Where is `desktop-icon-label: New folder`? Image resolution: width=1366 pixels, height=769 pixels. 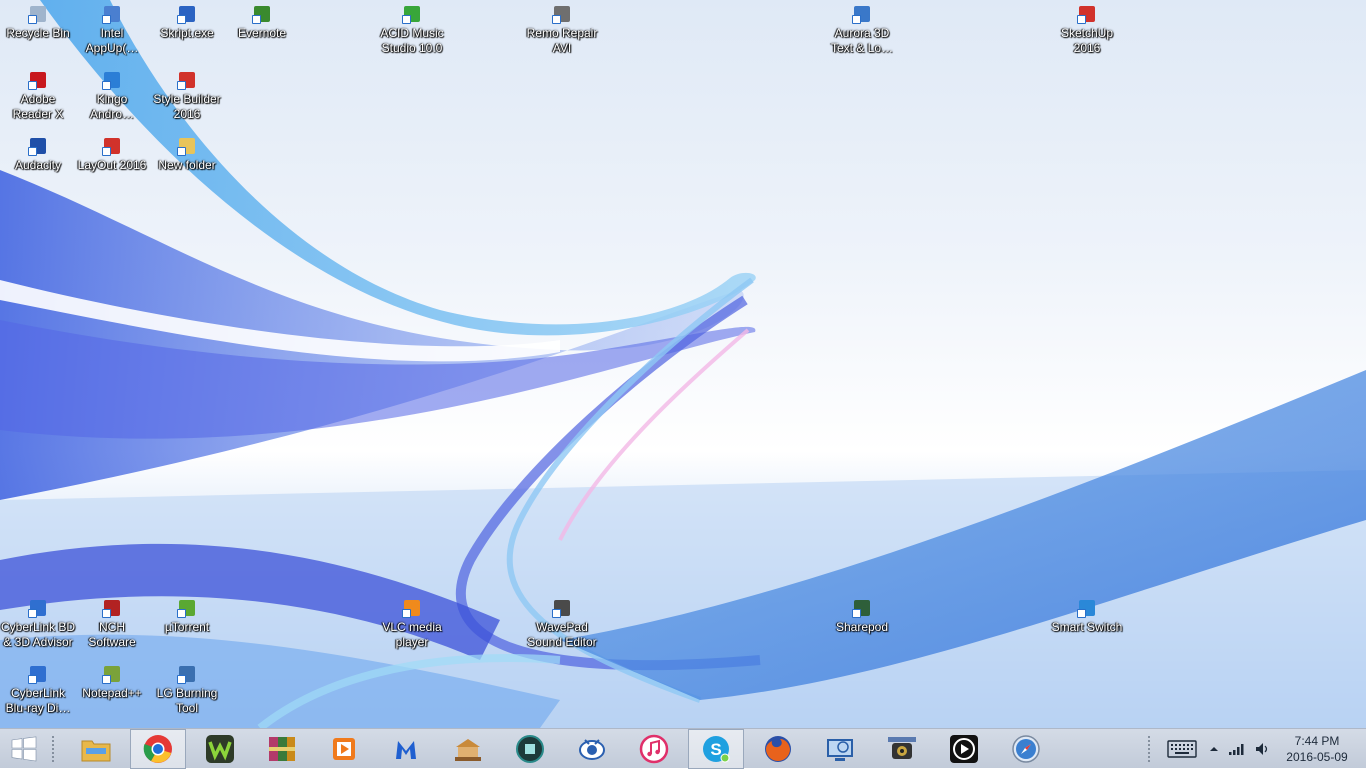 desktop-icon-label: New folder is located at coordinates (187, 165).